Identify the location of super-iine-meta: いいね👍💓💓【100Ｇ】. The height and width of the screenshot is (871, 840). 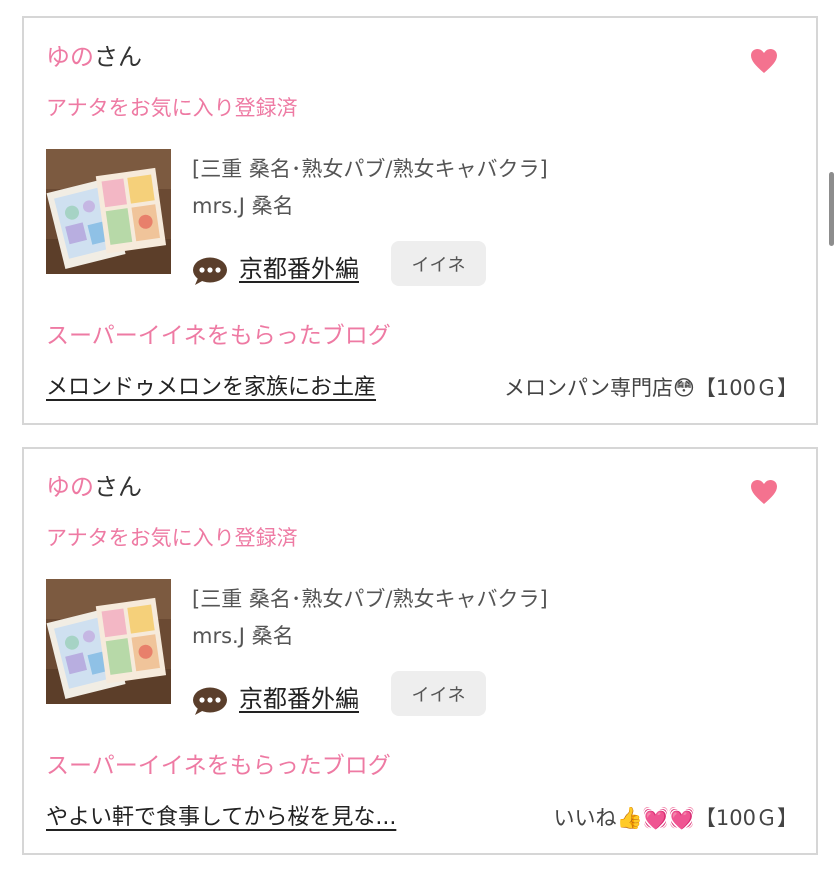
(675, 818).